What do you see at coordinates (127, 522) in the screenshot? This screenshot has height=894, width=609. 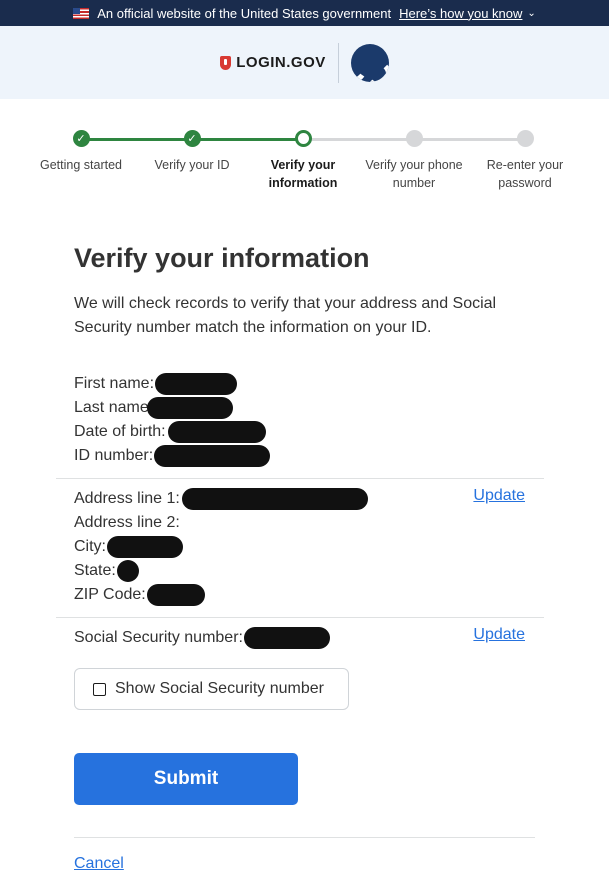 I see `address-line2-label: Address line 2:` at bounding box center [127, 522].